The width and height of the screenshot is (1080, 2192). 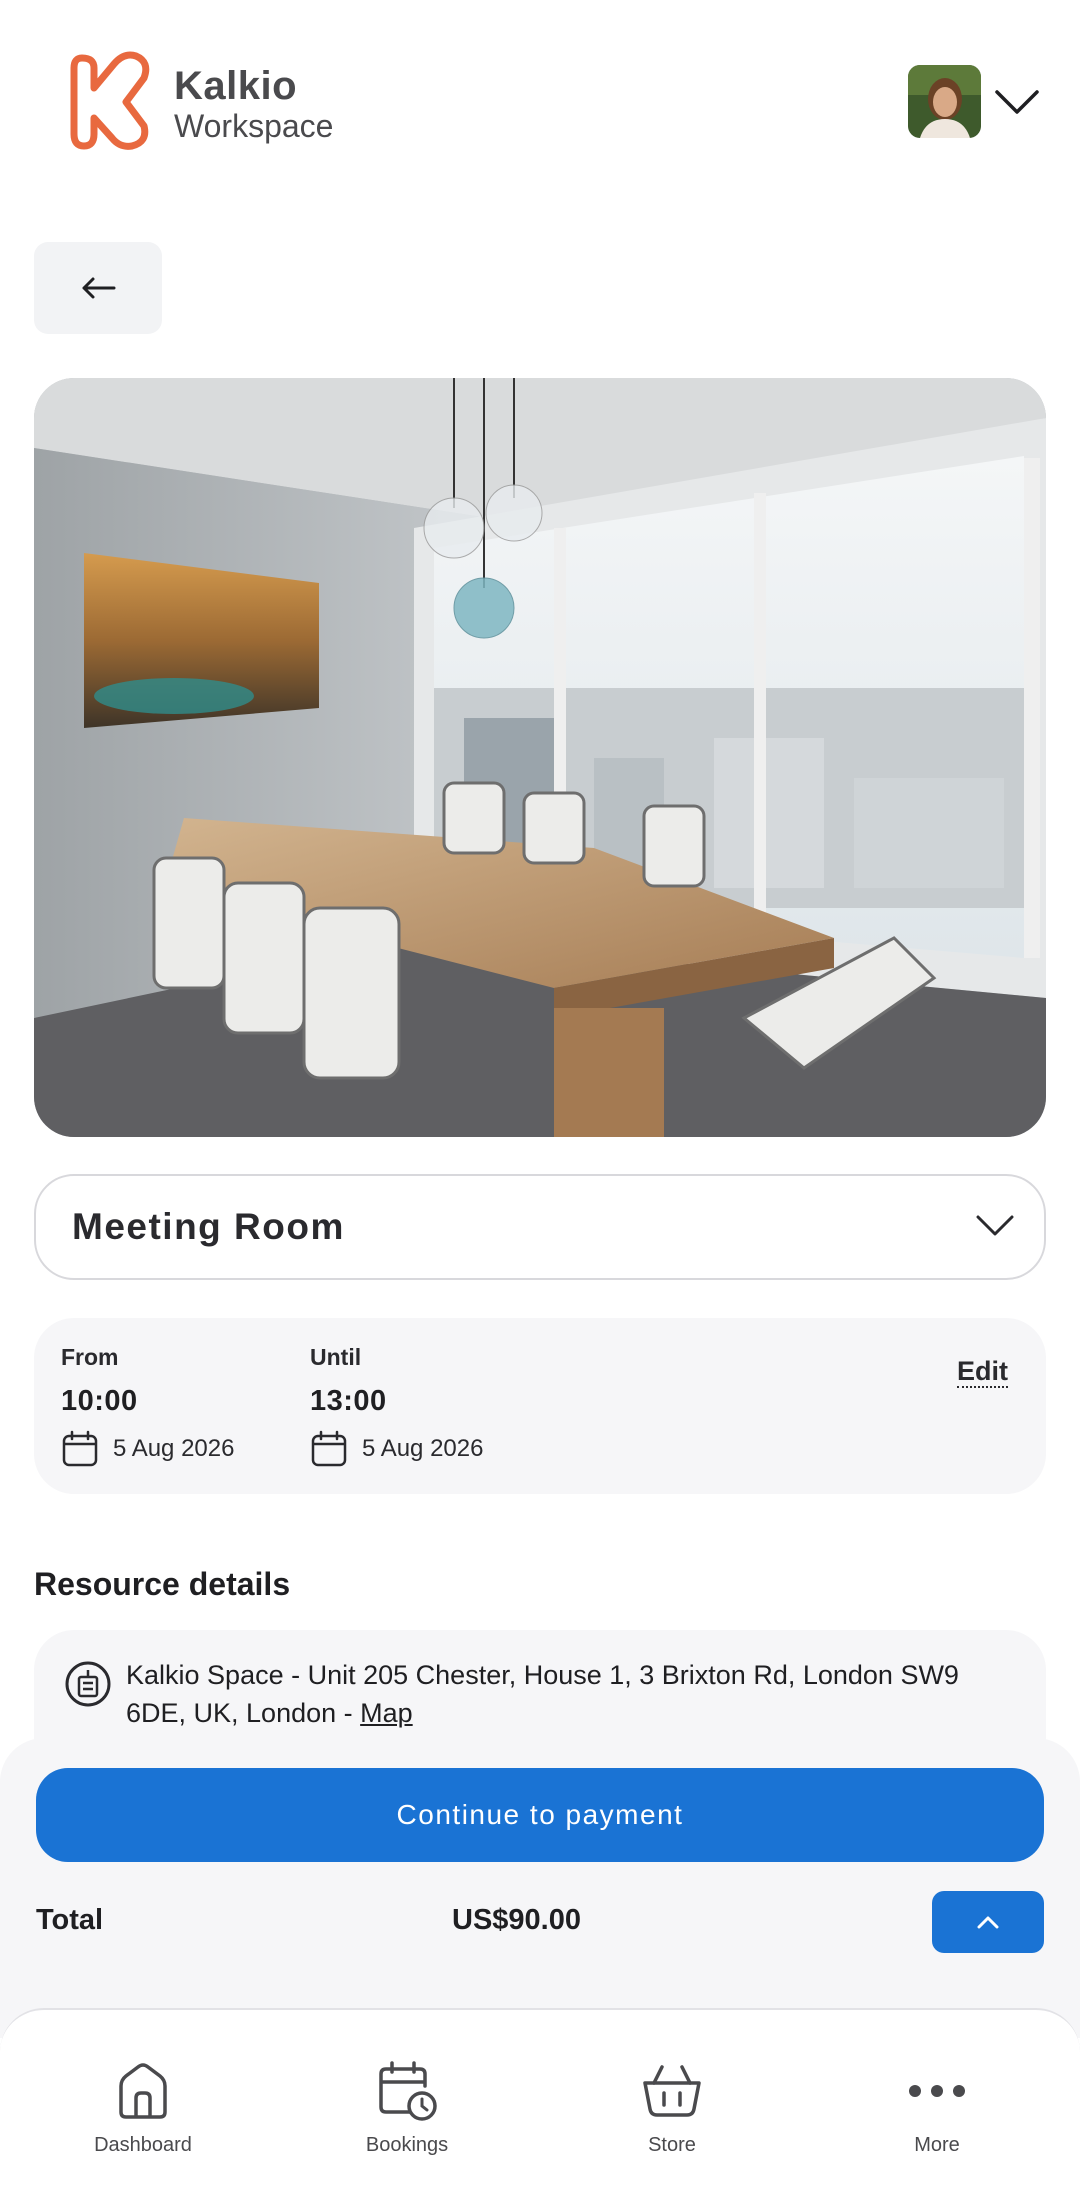 What do you see at coordinates (174, 1448) in the screenshot?
I see `from-date: 5 Aug 2026` at bounding box center [174, 1448].